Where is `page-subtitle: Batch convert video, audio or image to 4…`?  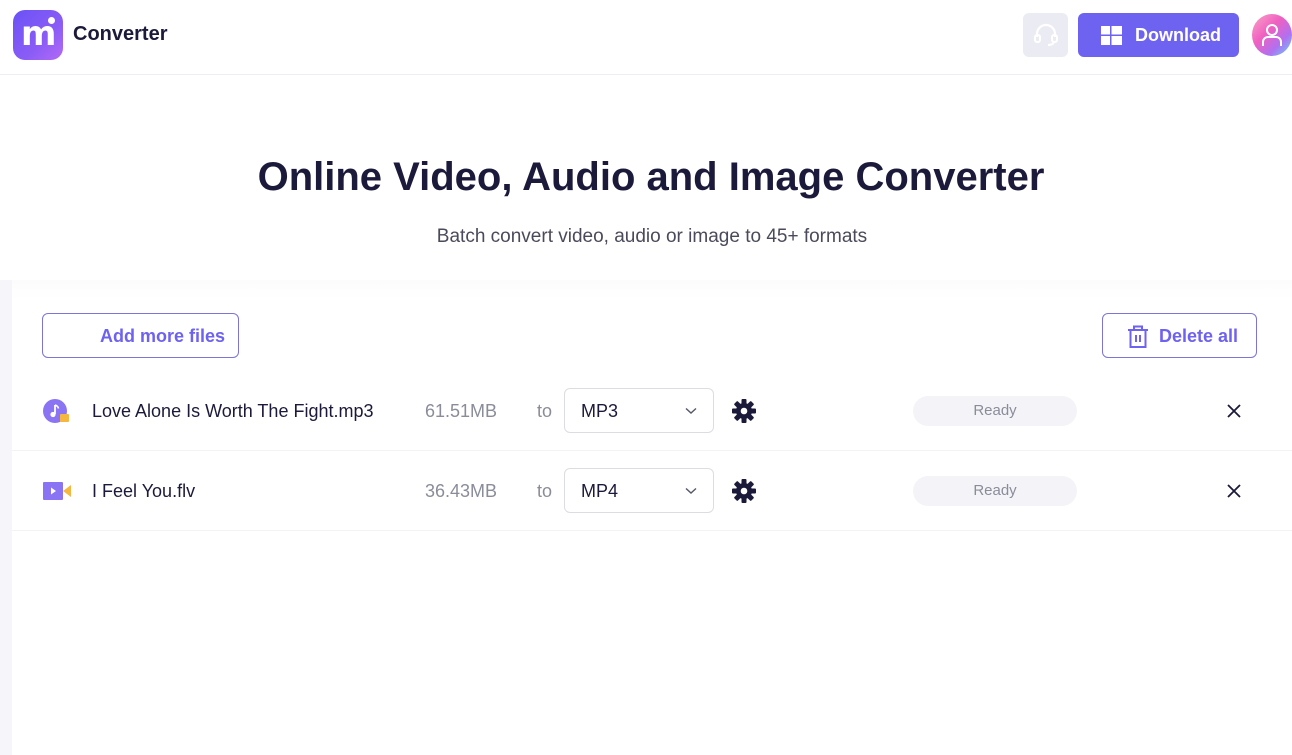 page-subtitle: Batch convert video, audio or image to 4… is located at coordinates (652, 236).